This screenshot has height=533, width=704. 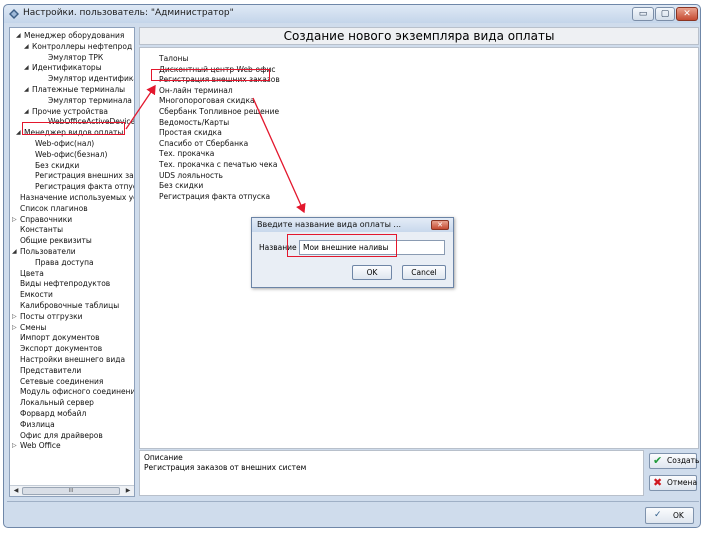 What do you see at coordinates (61, 381) in the screenshot?
I see `tree-item: Сетевые соединения` at bounding box center [61, 381].